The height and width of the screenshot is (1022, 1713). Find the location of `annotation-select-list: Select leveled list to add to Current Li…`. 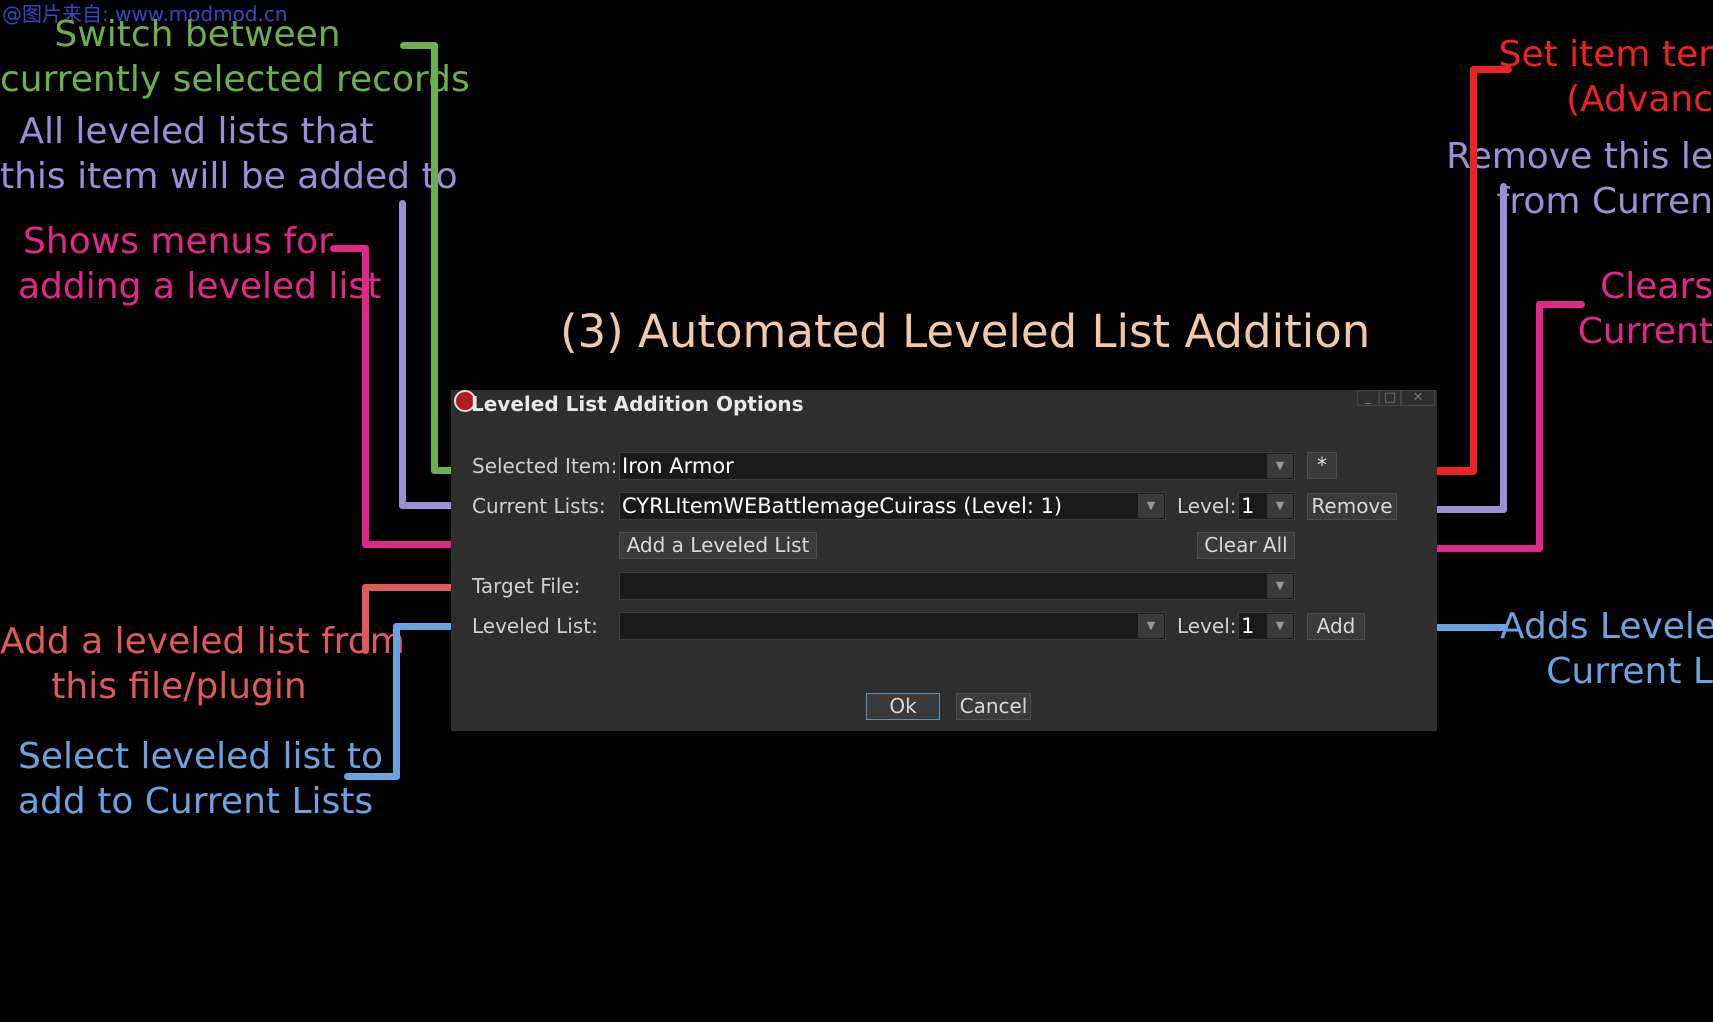

annotation-select-list: Select leveled list to add to Current Li… is located at coordinates (201, 779).